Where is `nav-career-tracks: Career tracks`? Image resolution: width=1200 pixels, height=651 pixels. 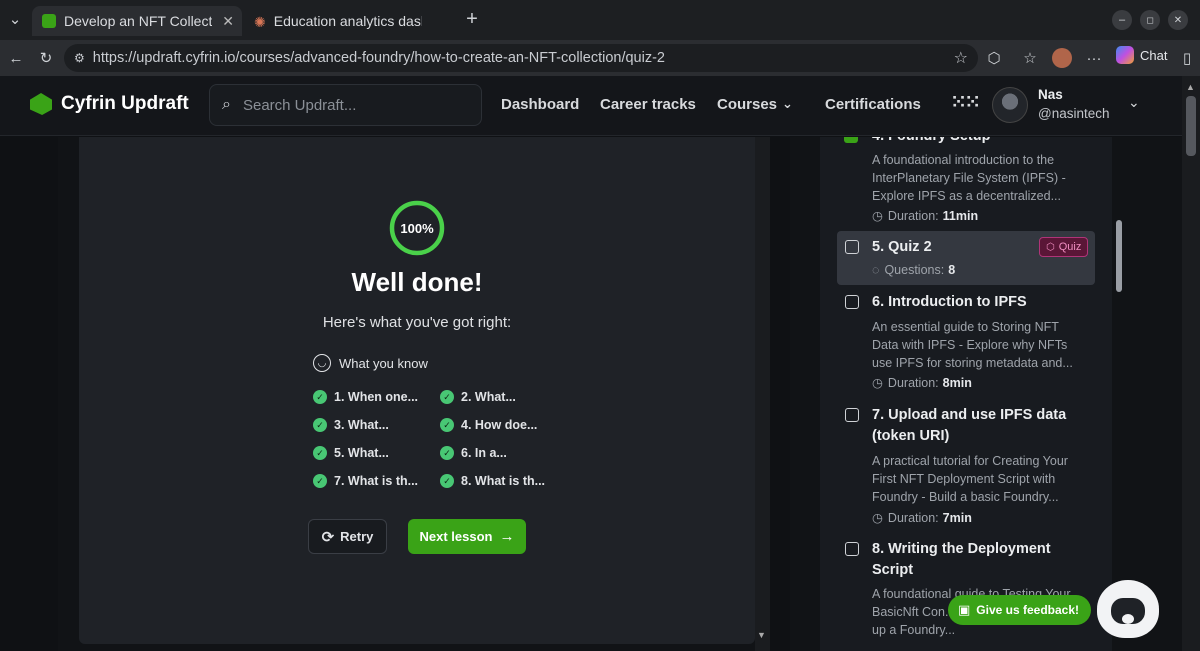
nav-career-tracks: Career tracks is located at coordinates (648, 104).